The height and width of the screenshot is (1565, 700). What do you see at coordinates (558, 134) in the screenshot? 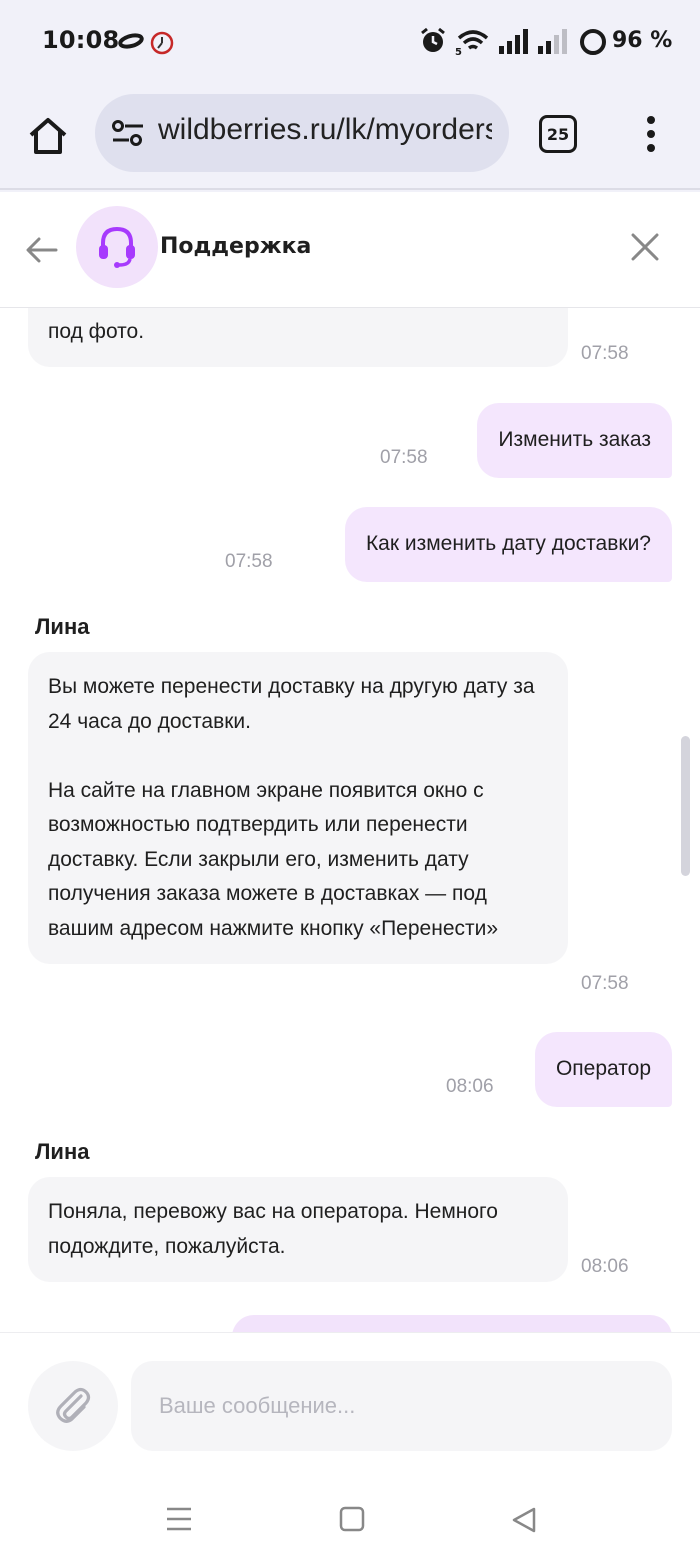
I see `tab-switcher-button: 25` at bounding box center [558, 134].